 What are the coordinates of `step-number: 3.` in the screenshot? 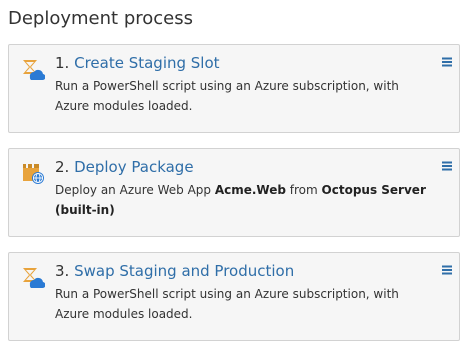 It's located at (62, 271).